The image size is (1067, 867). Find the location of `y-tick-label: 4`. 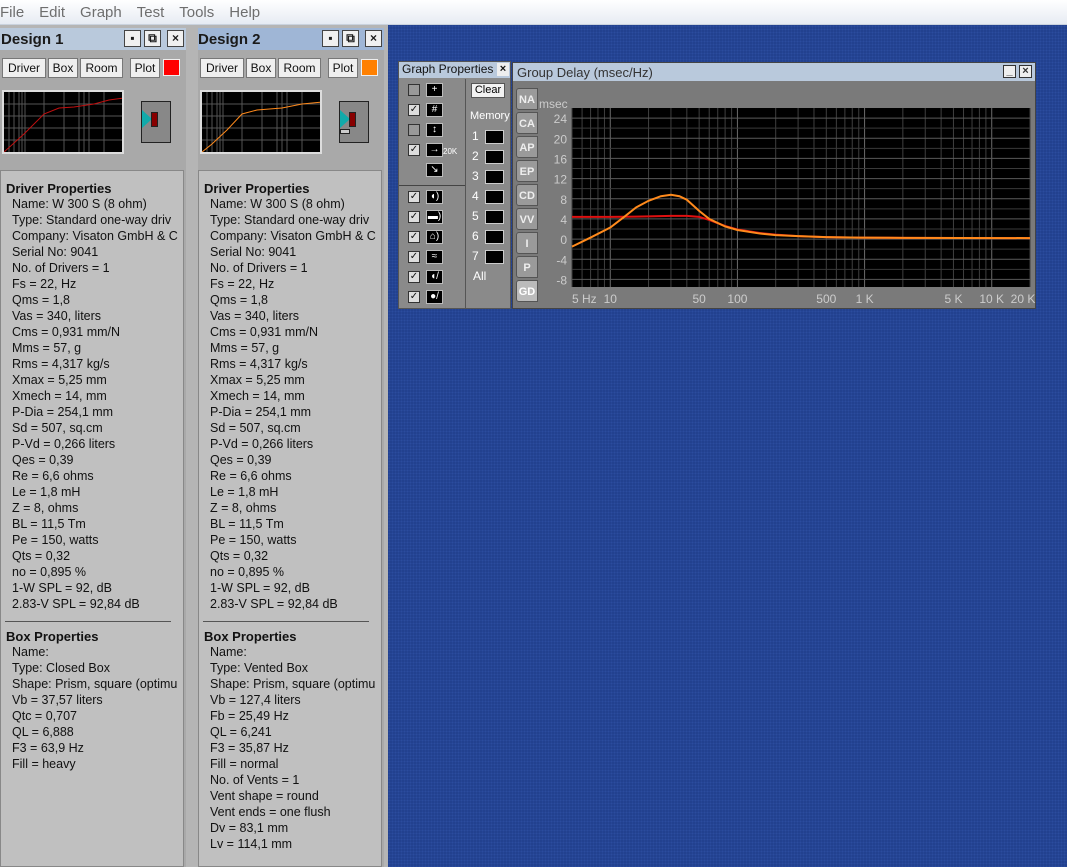

y-tick-label: 4 is located at coordinates (563, 220).